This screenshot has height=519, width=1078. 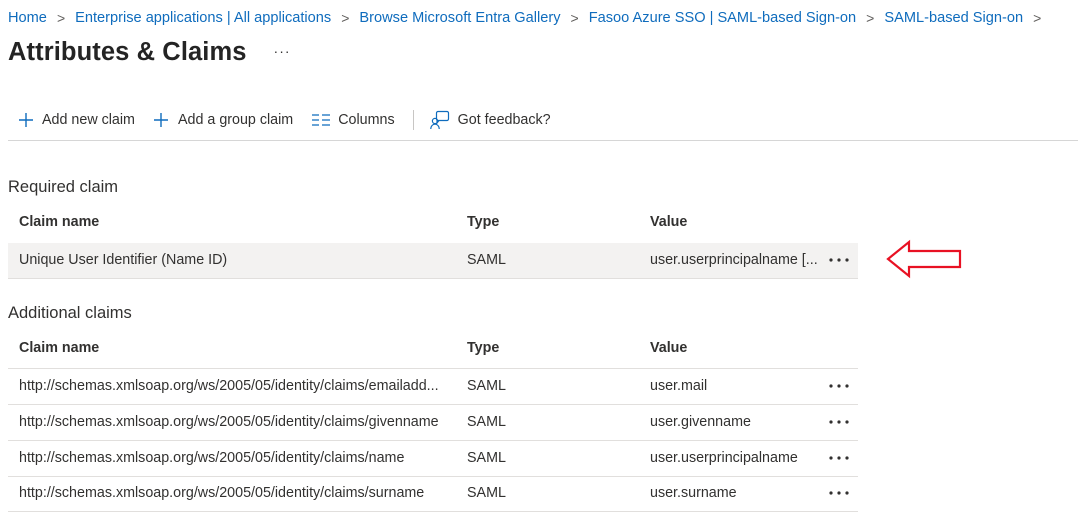 I want to click on add-new-claim-button: Add new claim, so click(x=71, y=120).